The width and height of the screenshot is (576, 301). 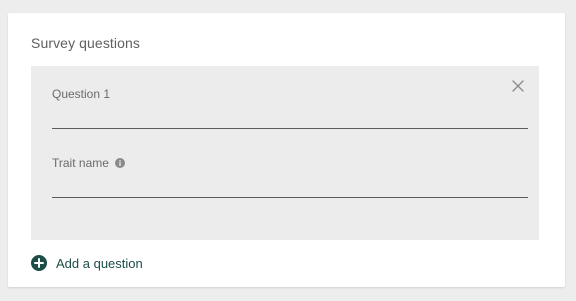 I want to click on card-title: Survey questions, so click(x=85, y=43).